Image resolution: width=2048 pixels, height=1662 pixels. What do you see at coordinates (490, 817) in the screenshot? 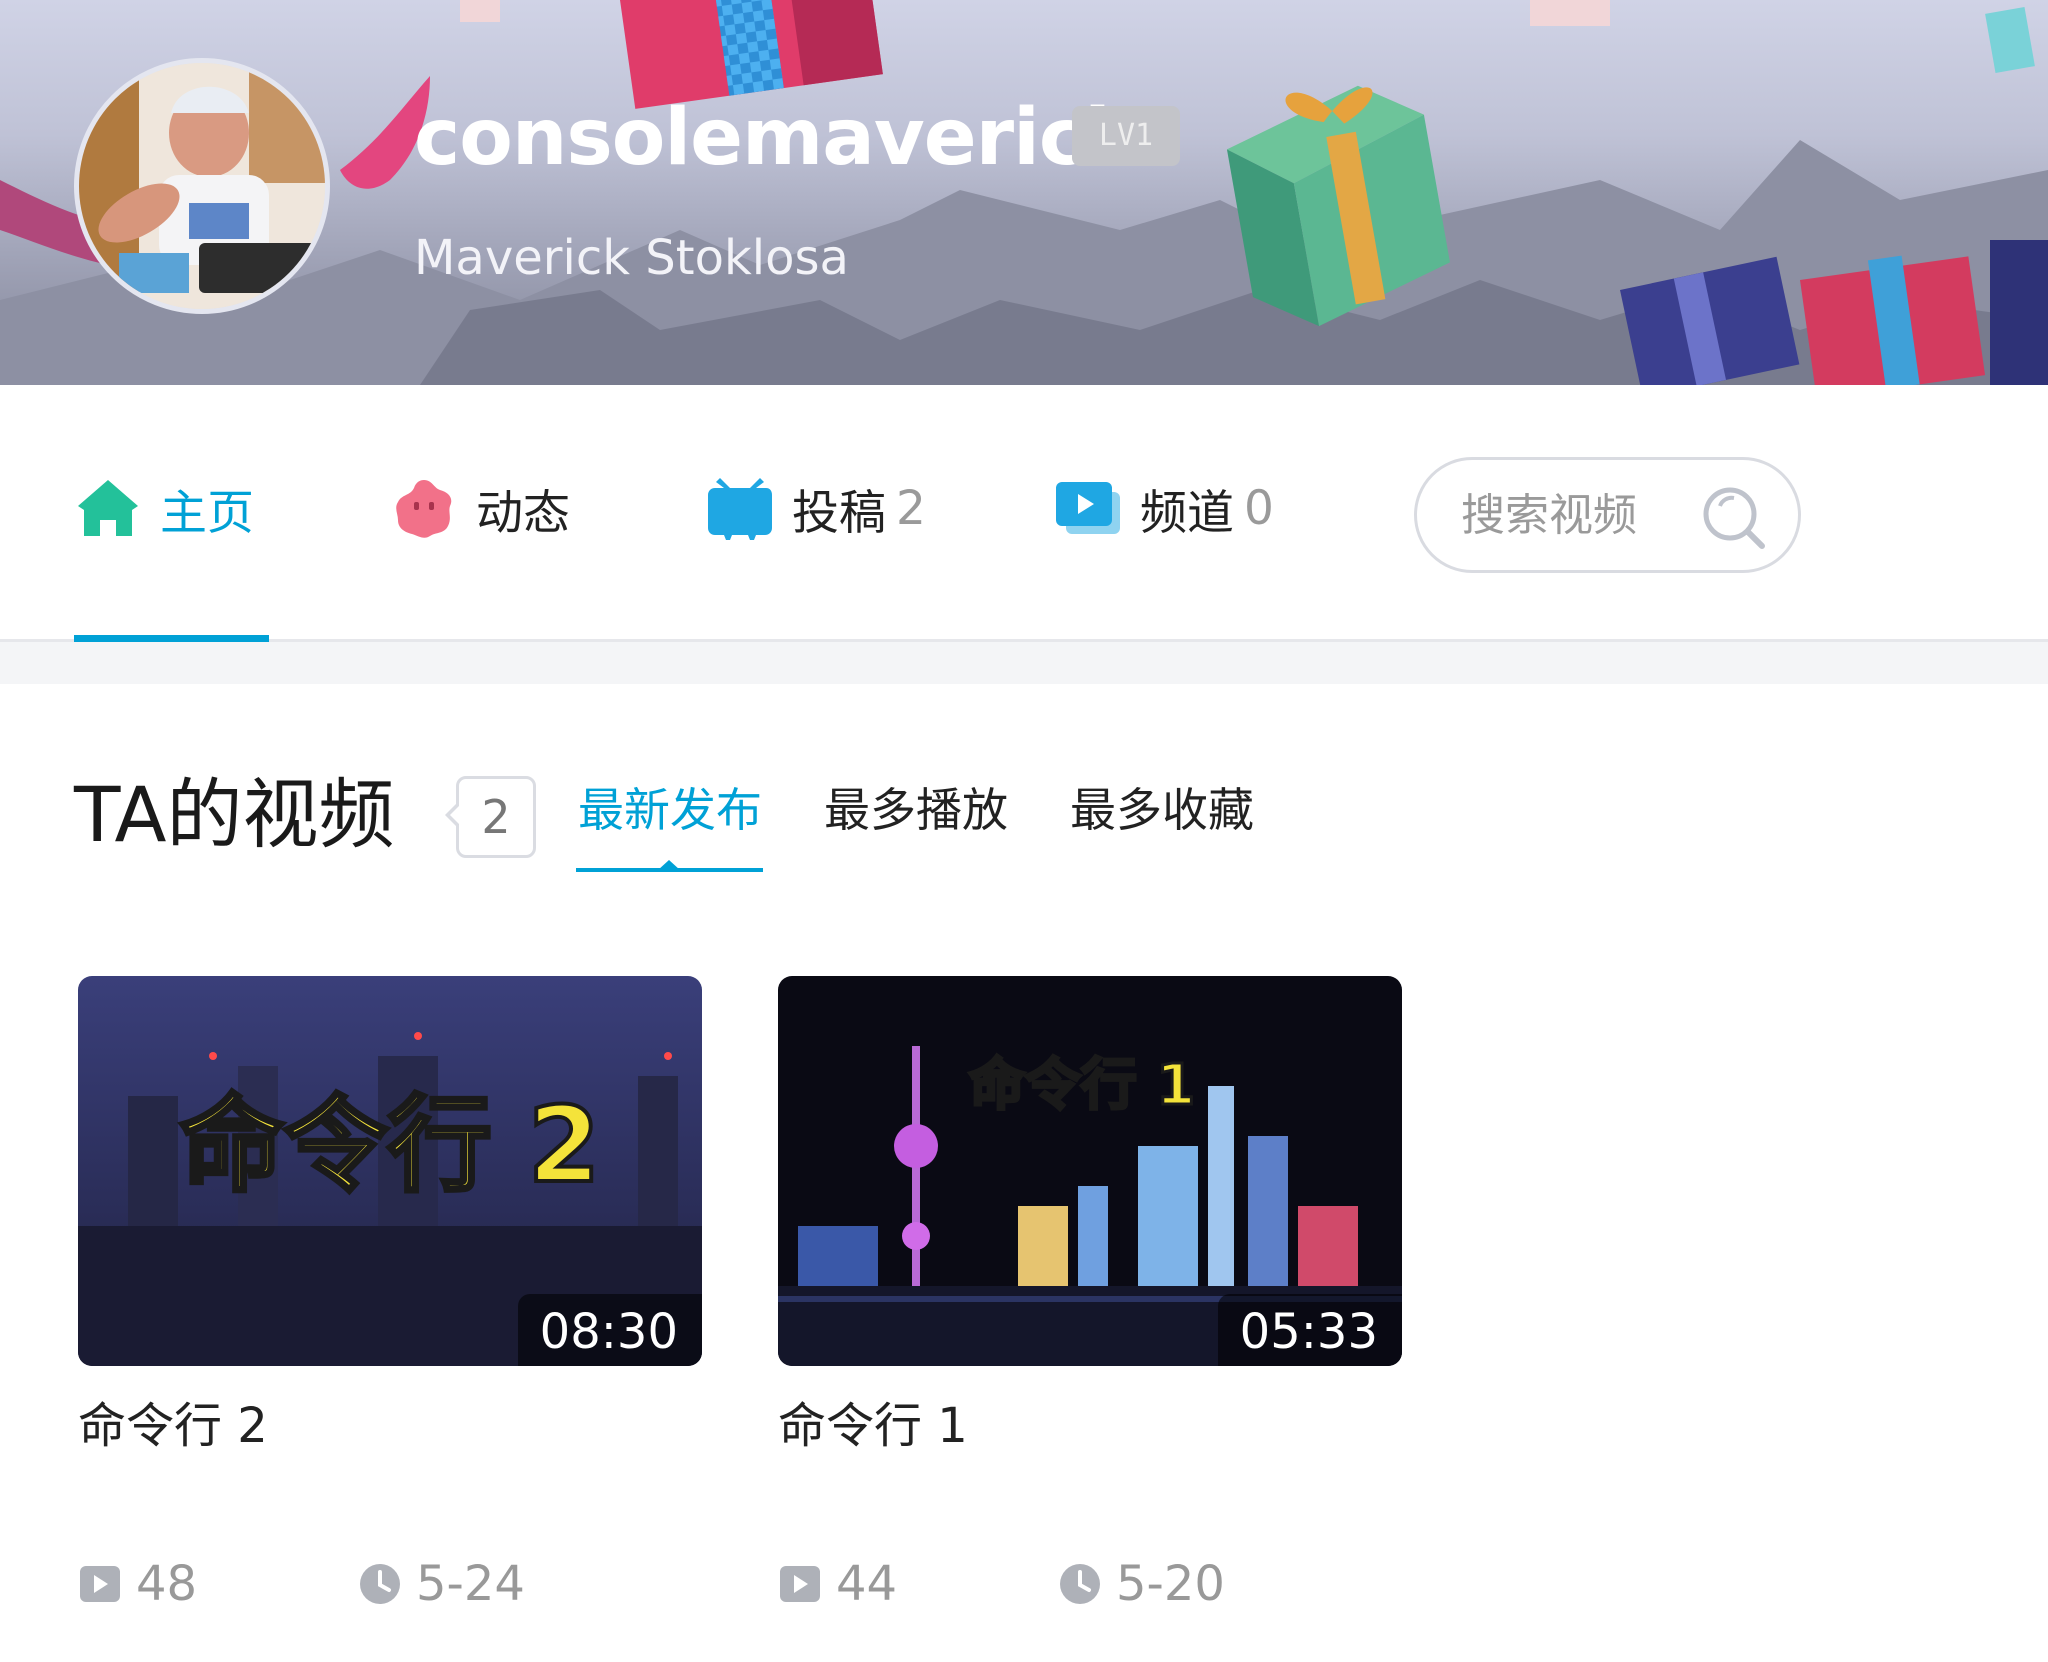
I see `video-count-badge: 2` at bounding box center [490, 817].